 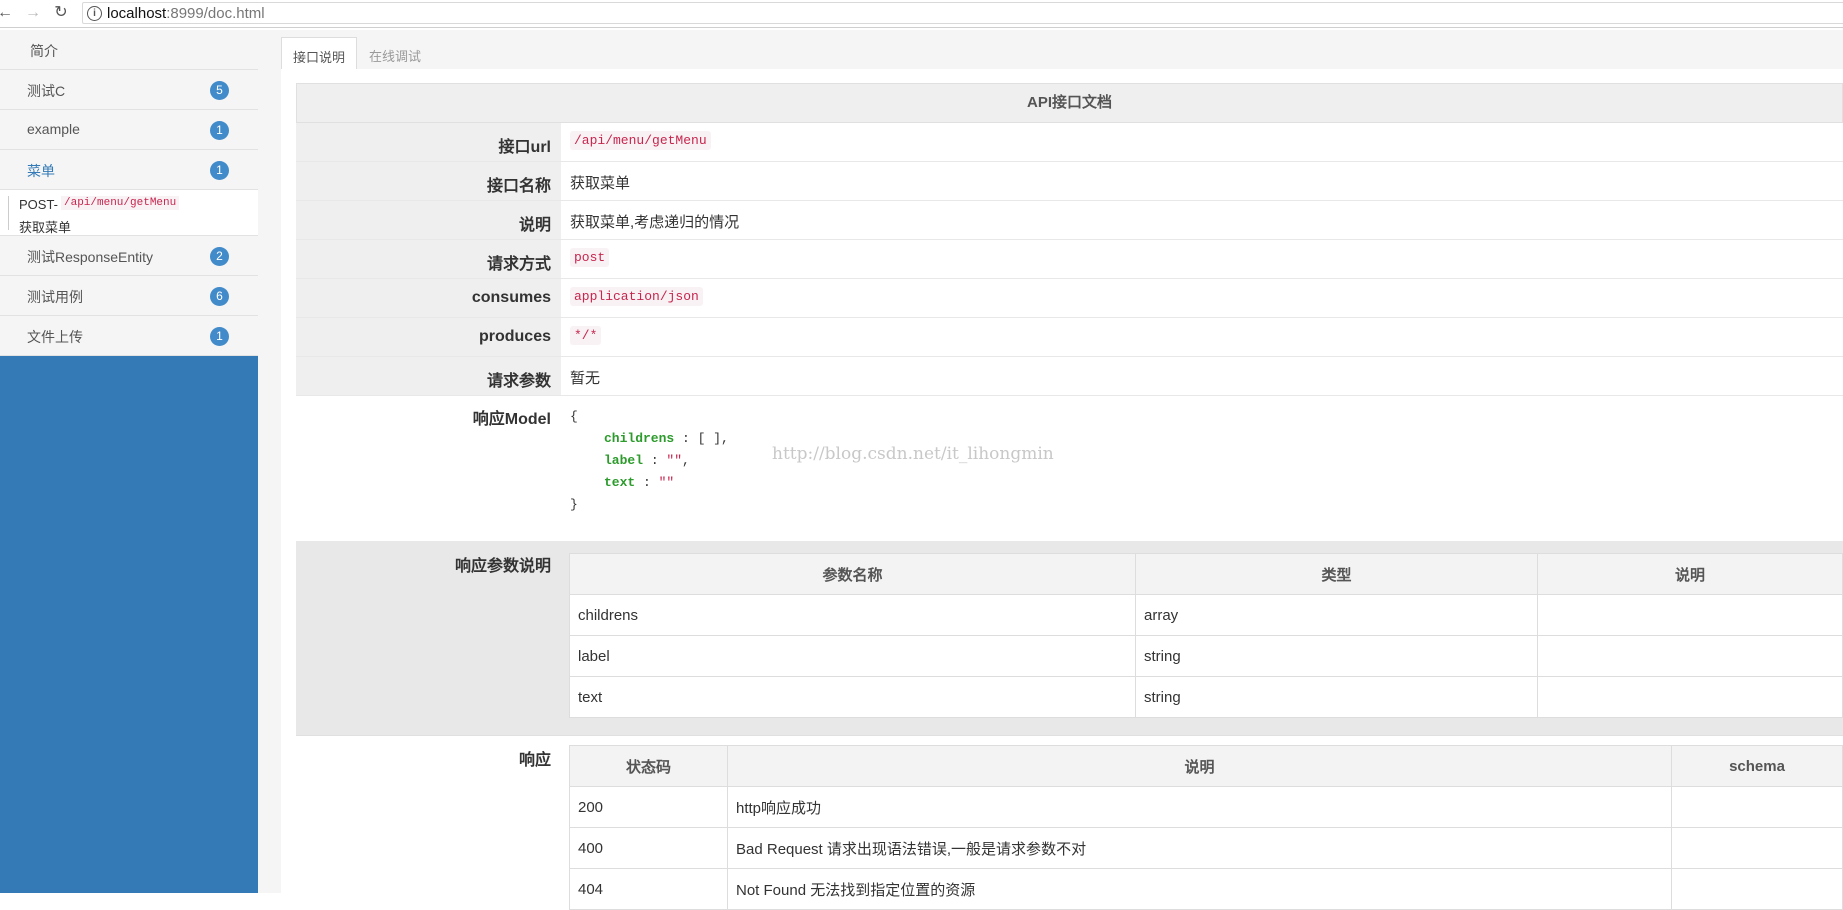 I want to click on table-cell: text, so click(x=852, y=697).